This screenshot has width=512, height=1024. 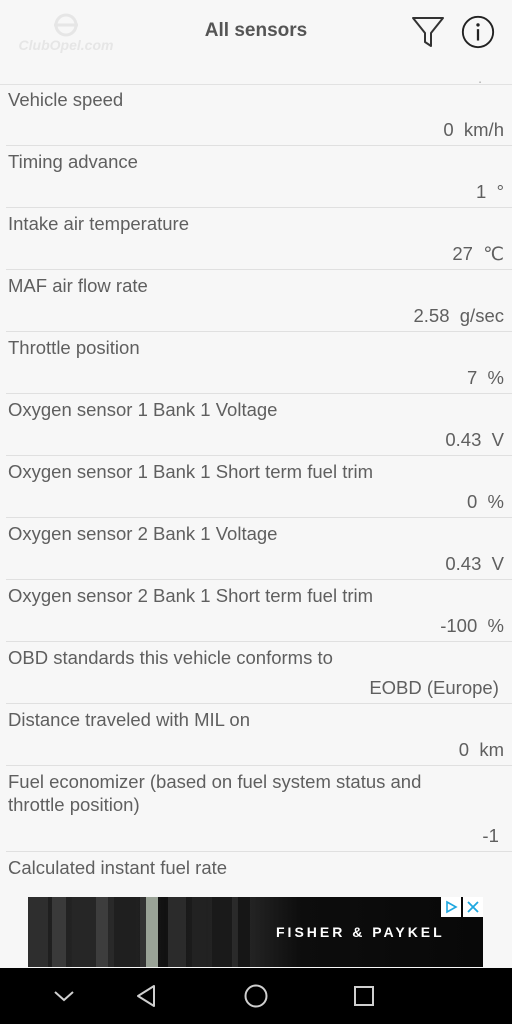 I want to click on filter-button, so click(x=428, y=32).